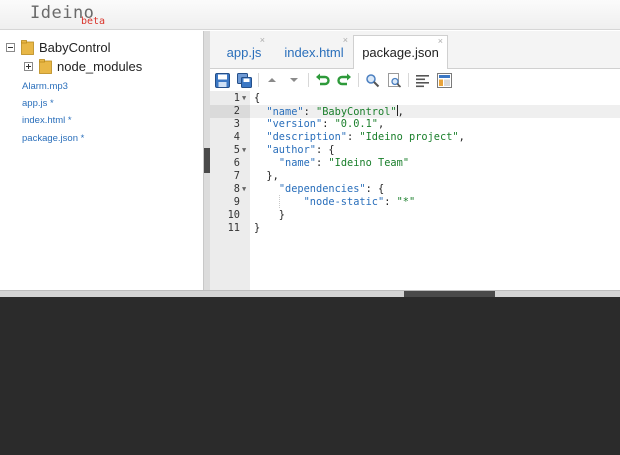  I want to click on undo-button, so click(322, 80).